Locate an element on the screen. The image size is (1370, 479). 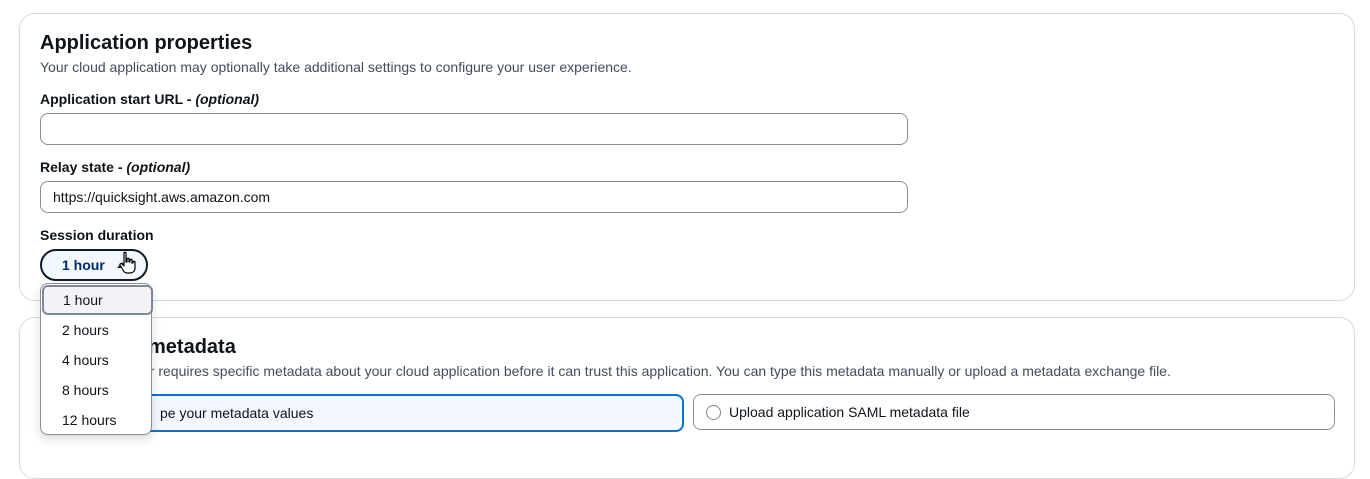
dropdown-option: 1 hour is located at coordinates (97, 300).